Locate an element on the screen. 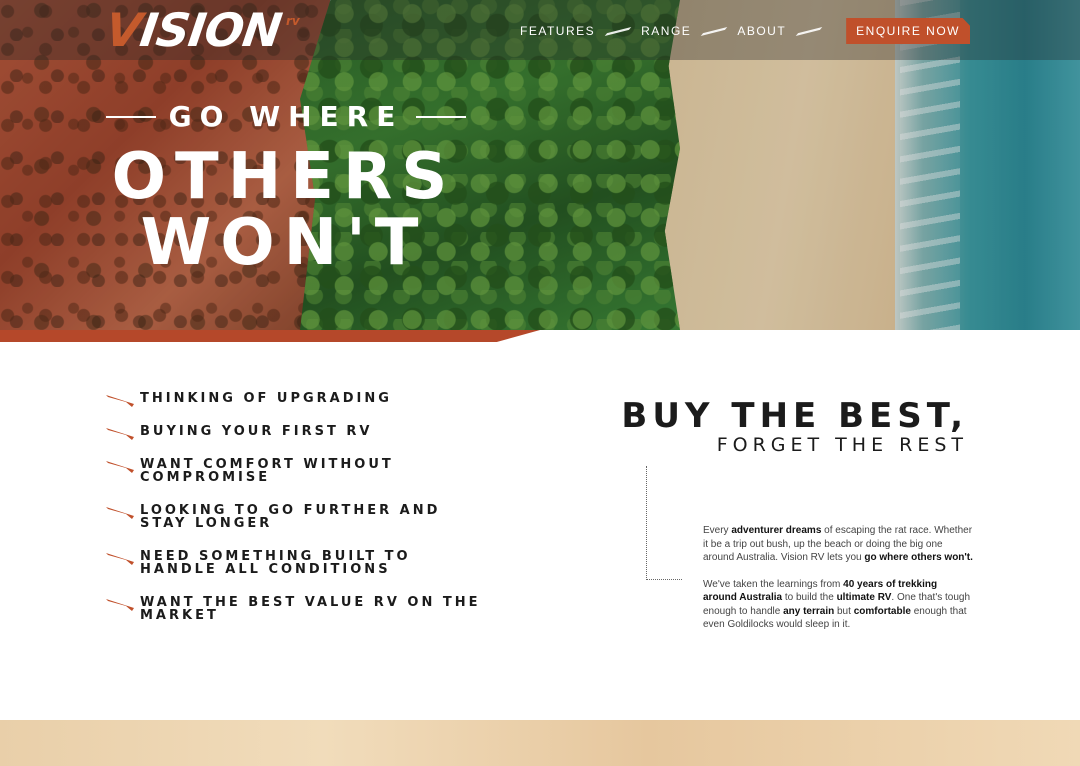  emphasis-text: go where others won't. is located at coordinates (918, 557).